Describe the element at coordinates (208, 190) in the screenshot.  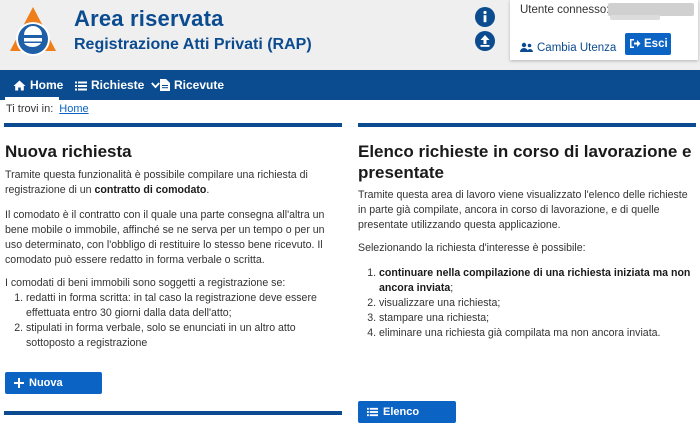
I see `intro-end: .` at that location.